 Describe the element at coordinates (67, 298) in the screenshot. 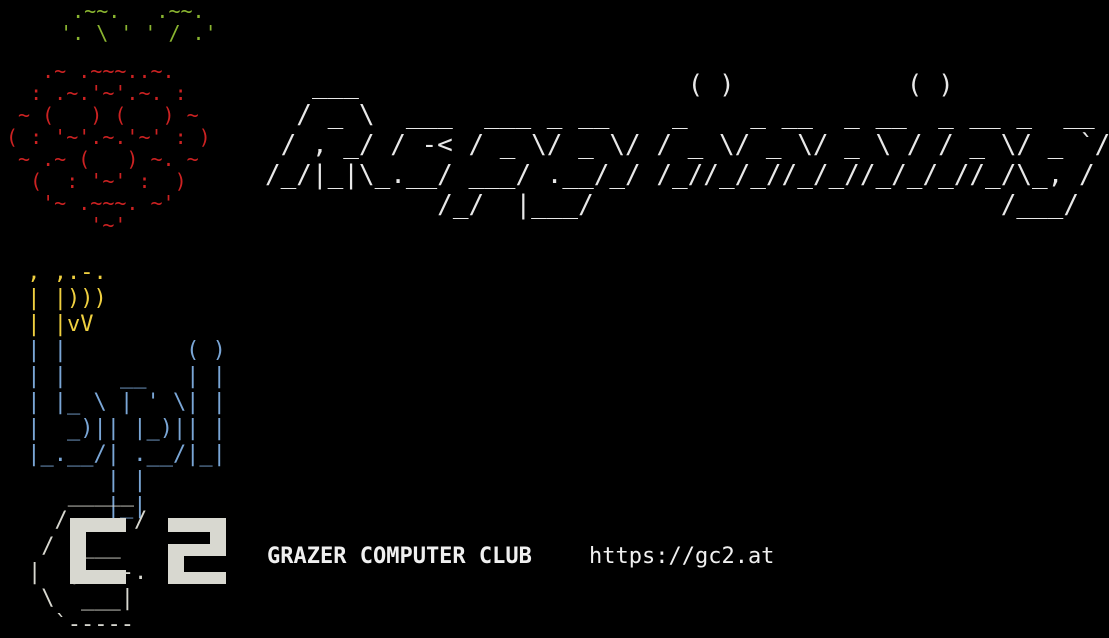

I see `bee-art: , ,.-. | |))) | |vV` at that location.